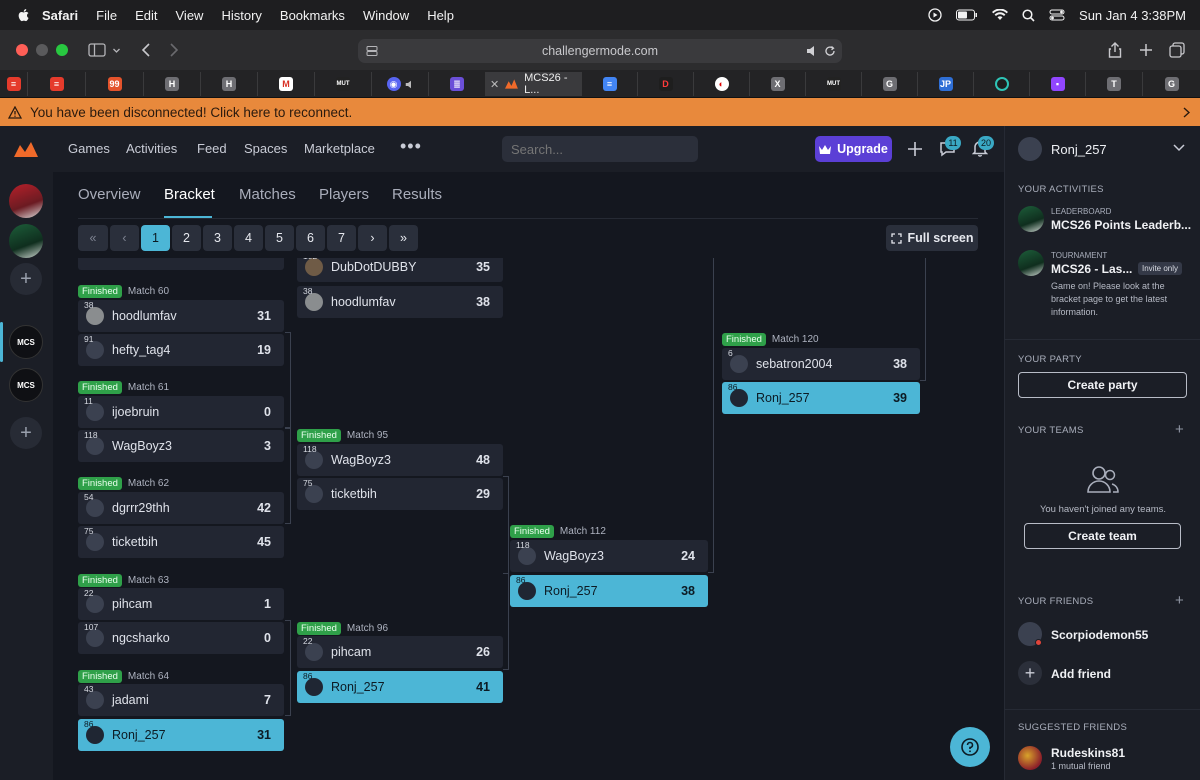  I want to click on menu-file: File, so click(106, 15).